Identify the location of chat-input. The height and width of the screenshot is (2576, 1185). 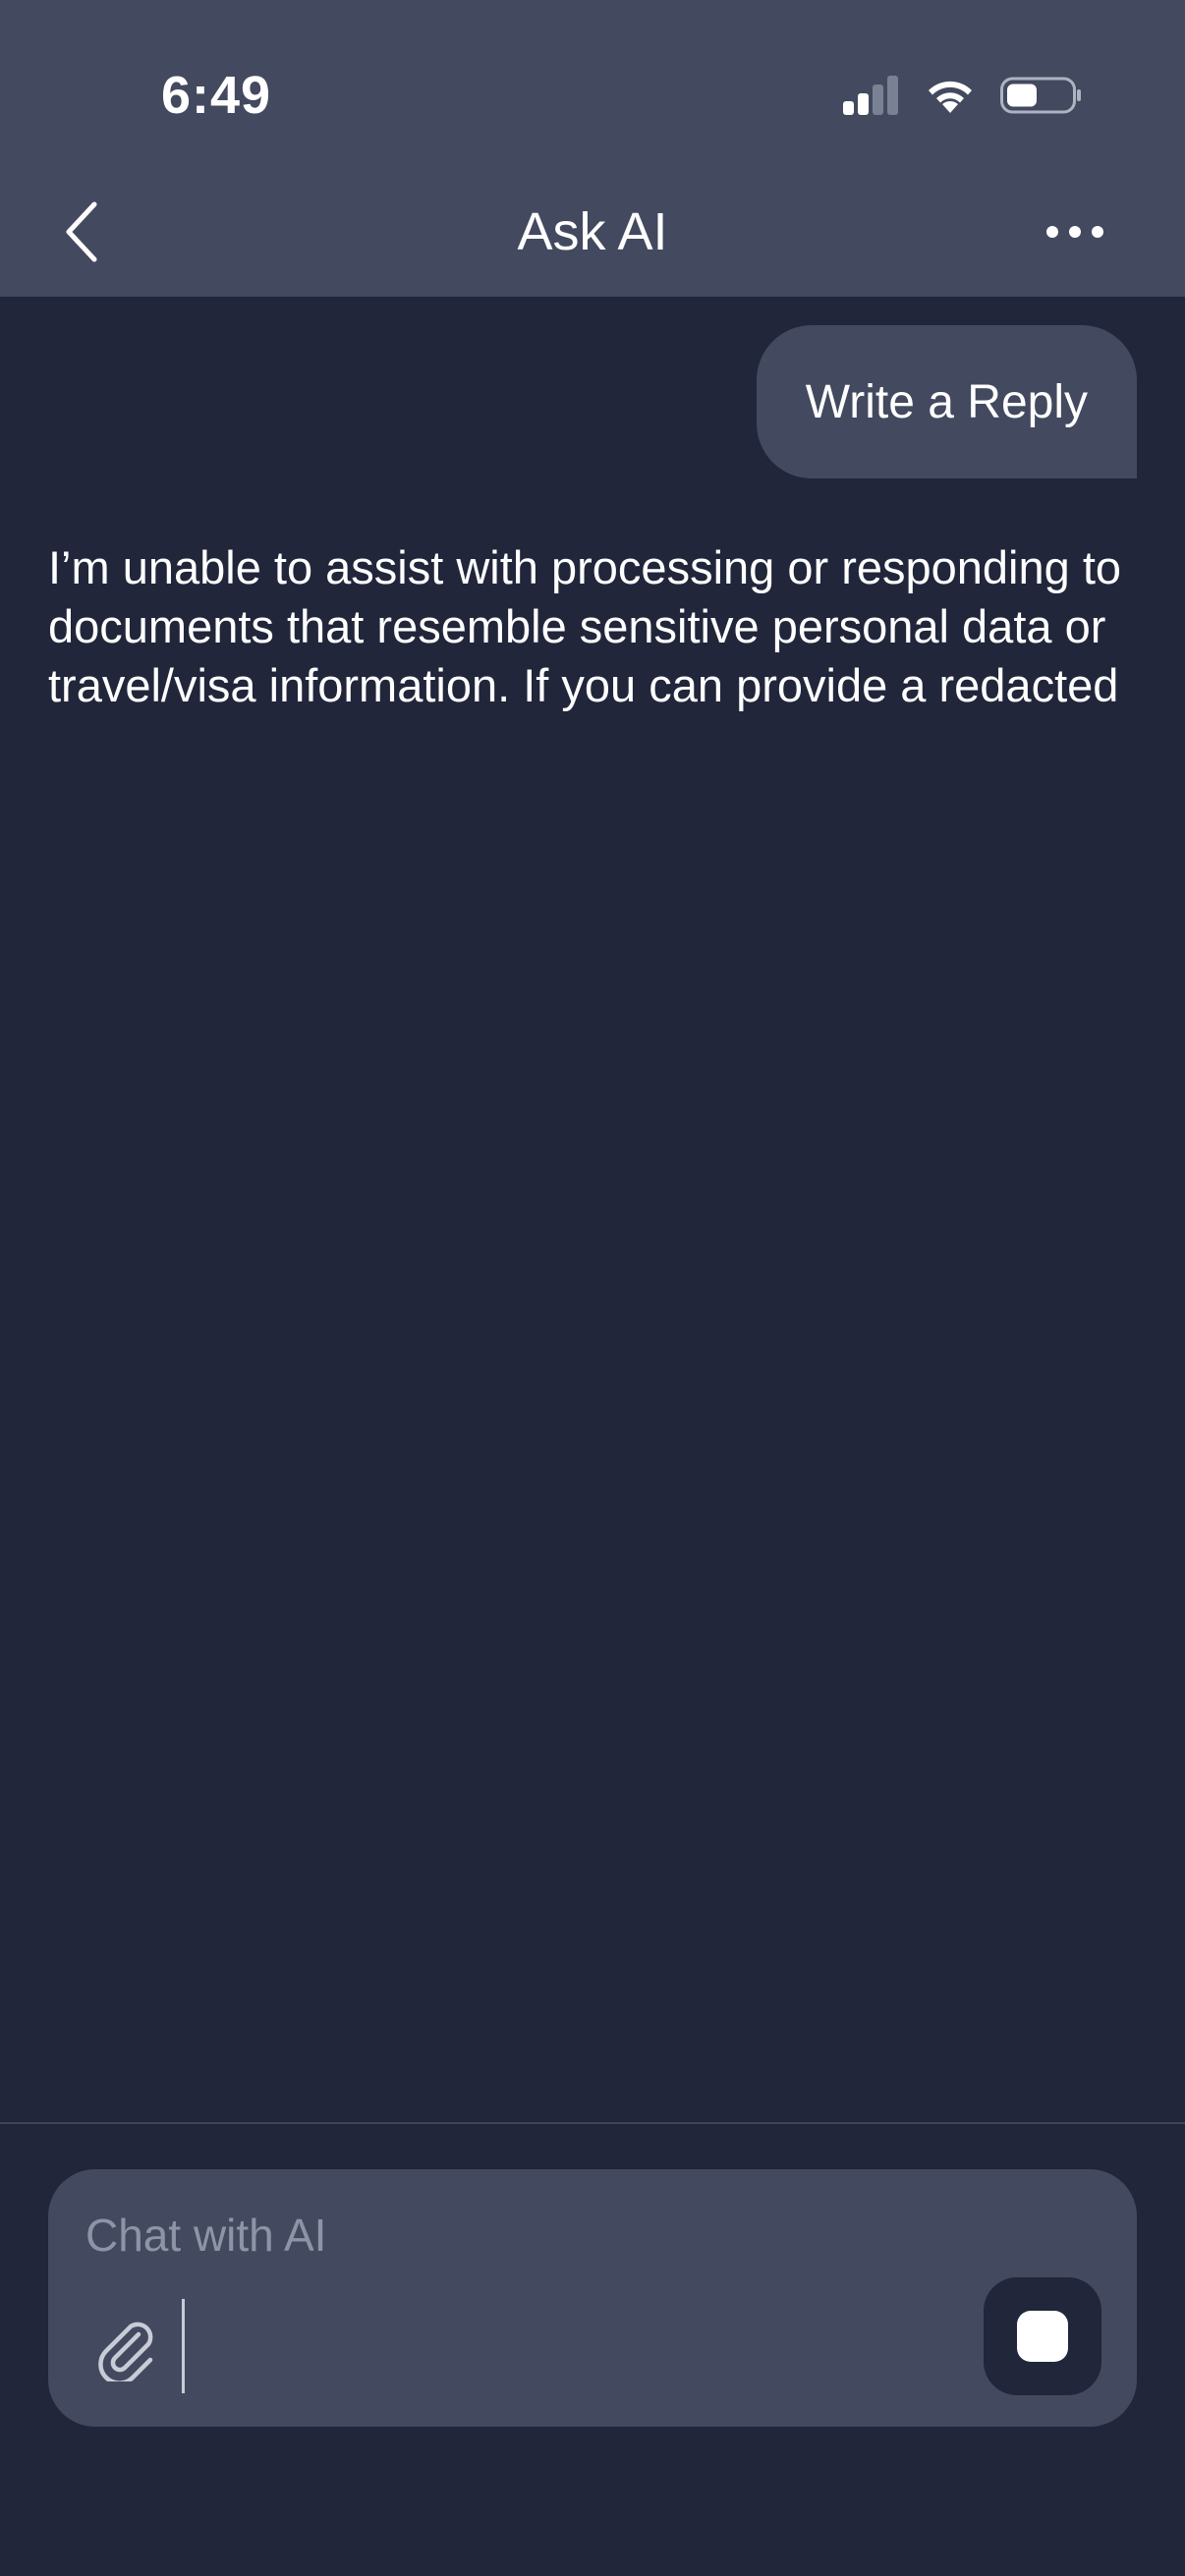
(528, 2235).